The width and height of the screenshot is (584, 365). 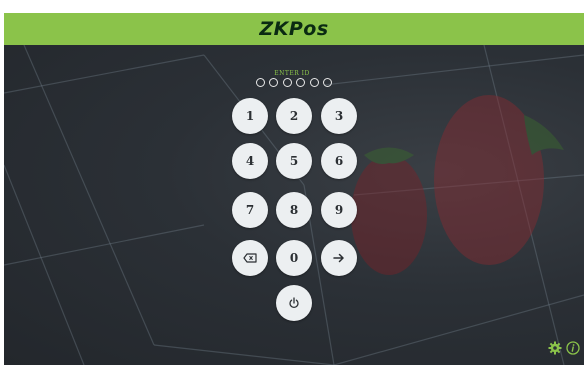 What do you see at coordinates (565, 348) in the screenshot?
I see `footer-icons` at bounding box center [565, 348].